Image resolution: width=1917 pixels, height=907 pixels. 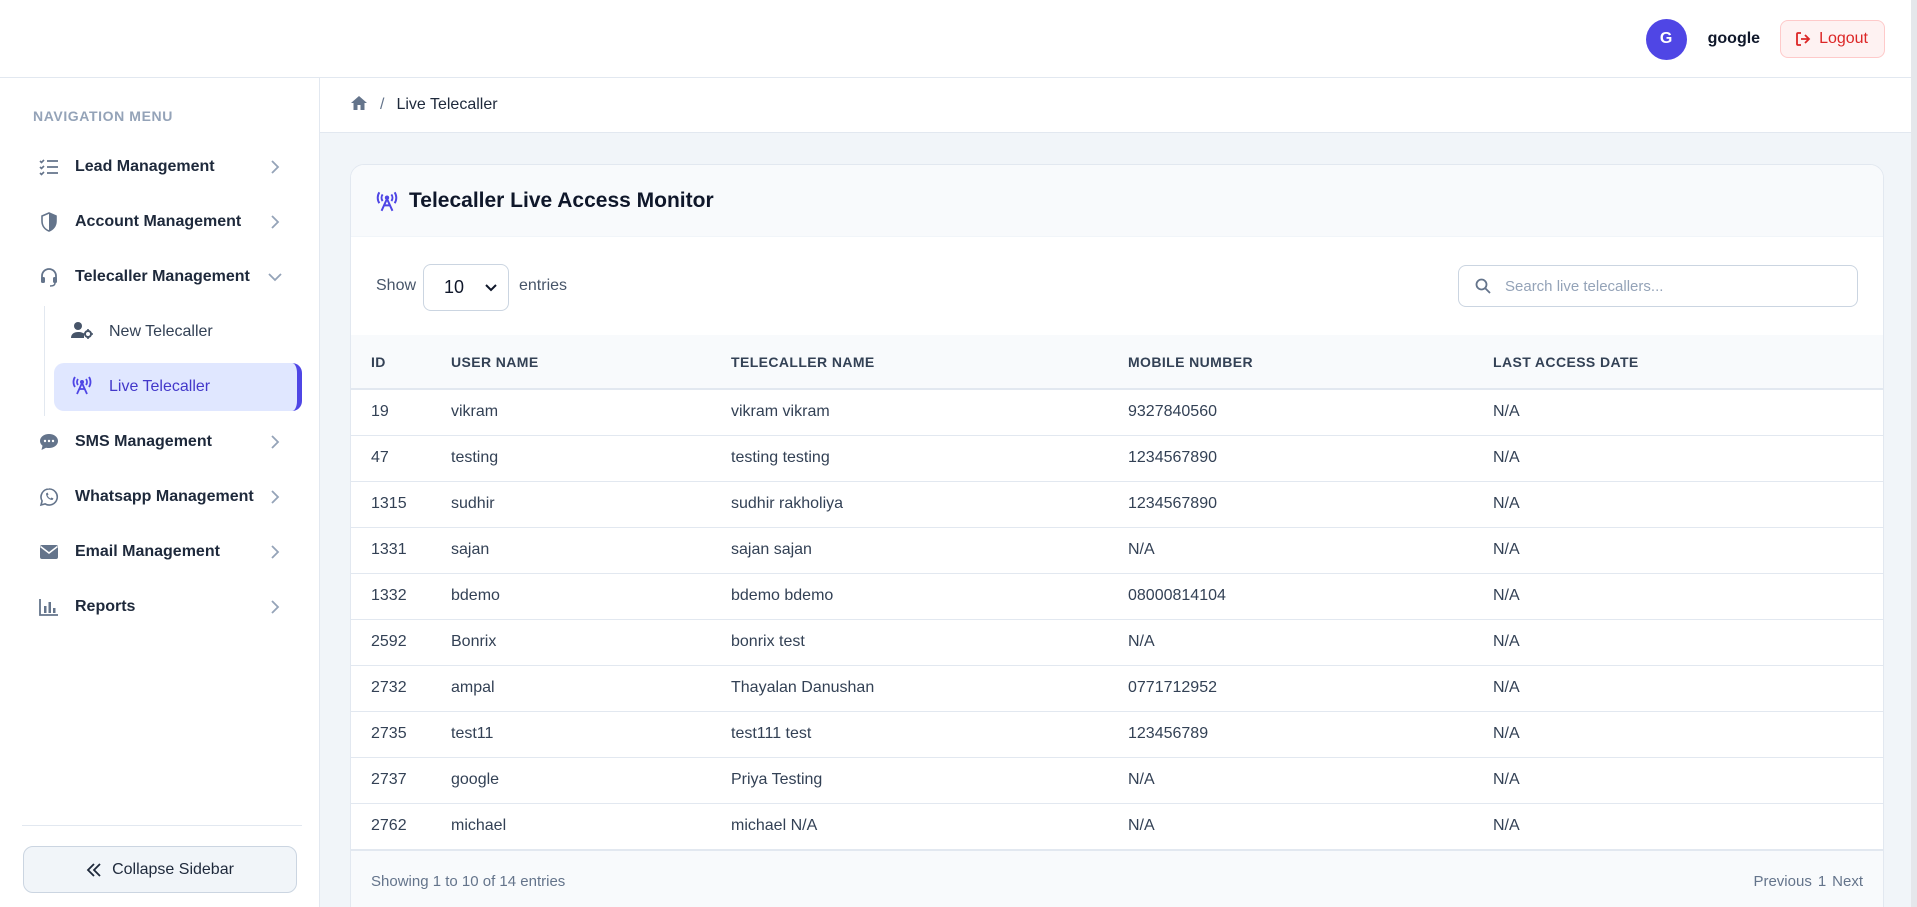 I want to click on cell-id: 47, so click(x=380, y=457).